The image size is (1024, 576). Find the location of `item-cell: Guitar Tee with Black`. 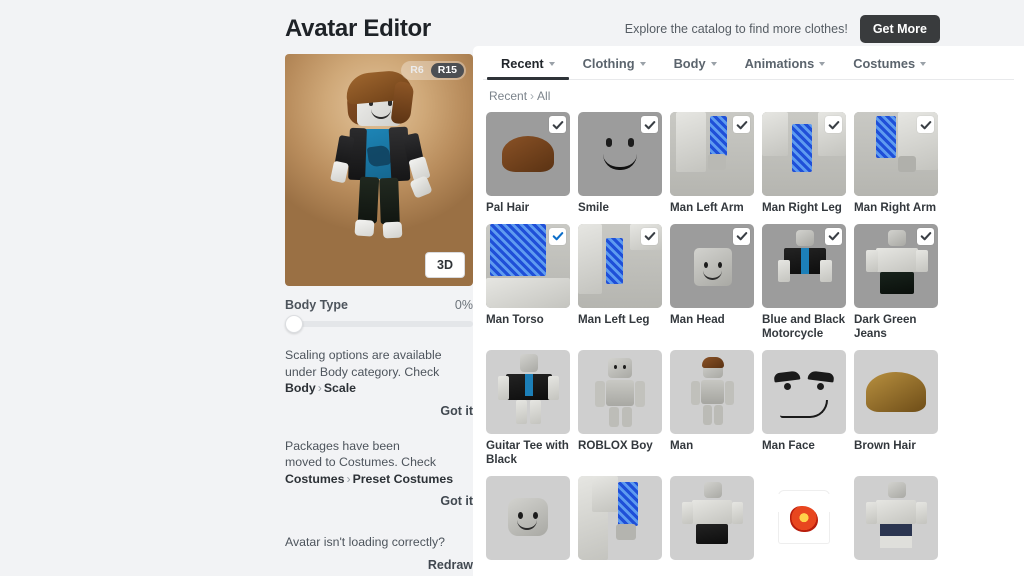

item-cell: Guitar Tee with Black is located at coordinates (528, 408).